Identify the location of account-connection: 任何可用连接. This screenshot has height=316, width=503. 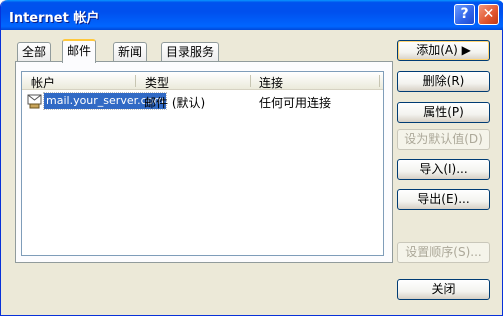
(295, 103).